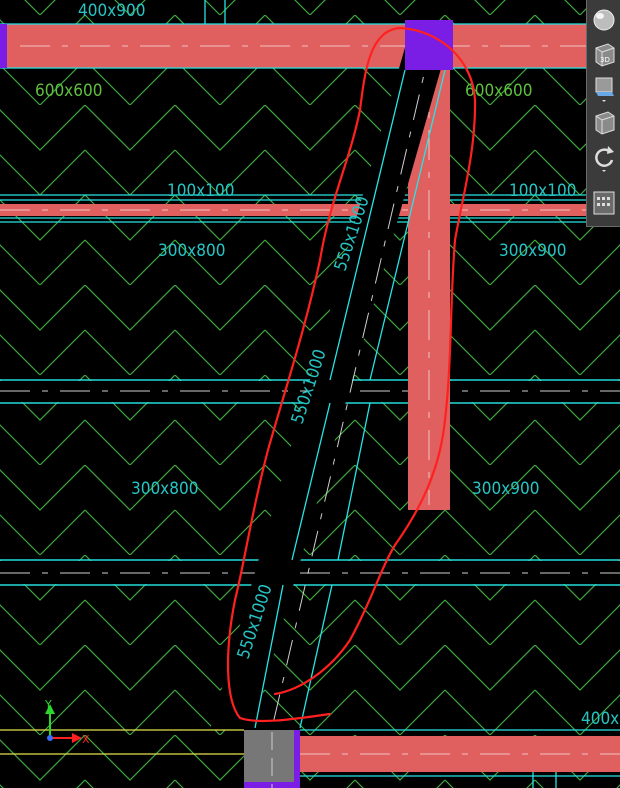 The height and width of the screenshot is (788, 620). I want to click on label-beam-bottom-right: 400x2, so click(600, 719).